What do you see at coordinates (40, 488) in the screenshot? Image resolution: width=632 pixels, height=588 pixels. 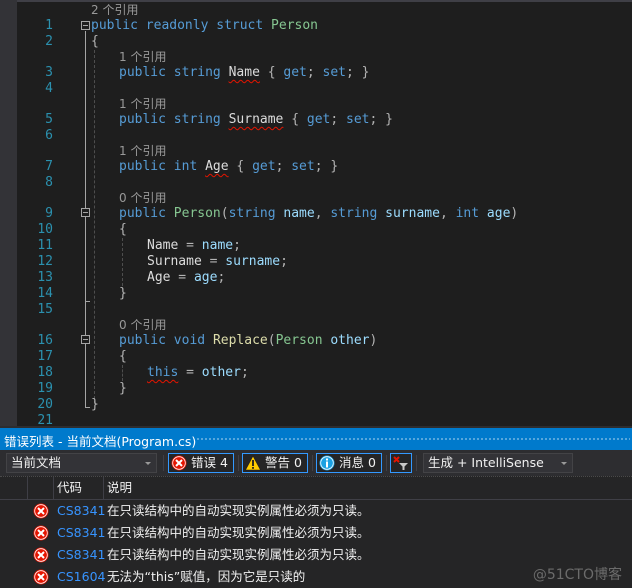 I see `column-icon` at bounding box center [40, 488].